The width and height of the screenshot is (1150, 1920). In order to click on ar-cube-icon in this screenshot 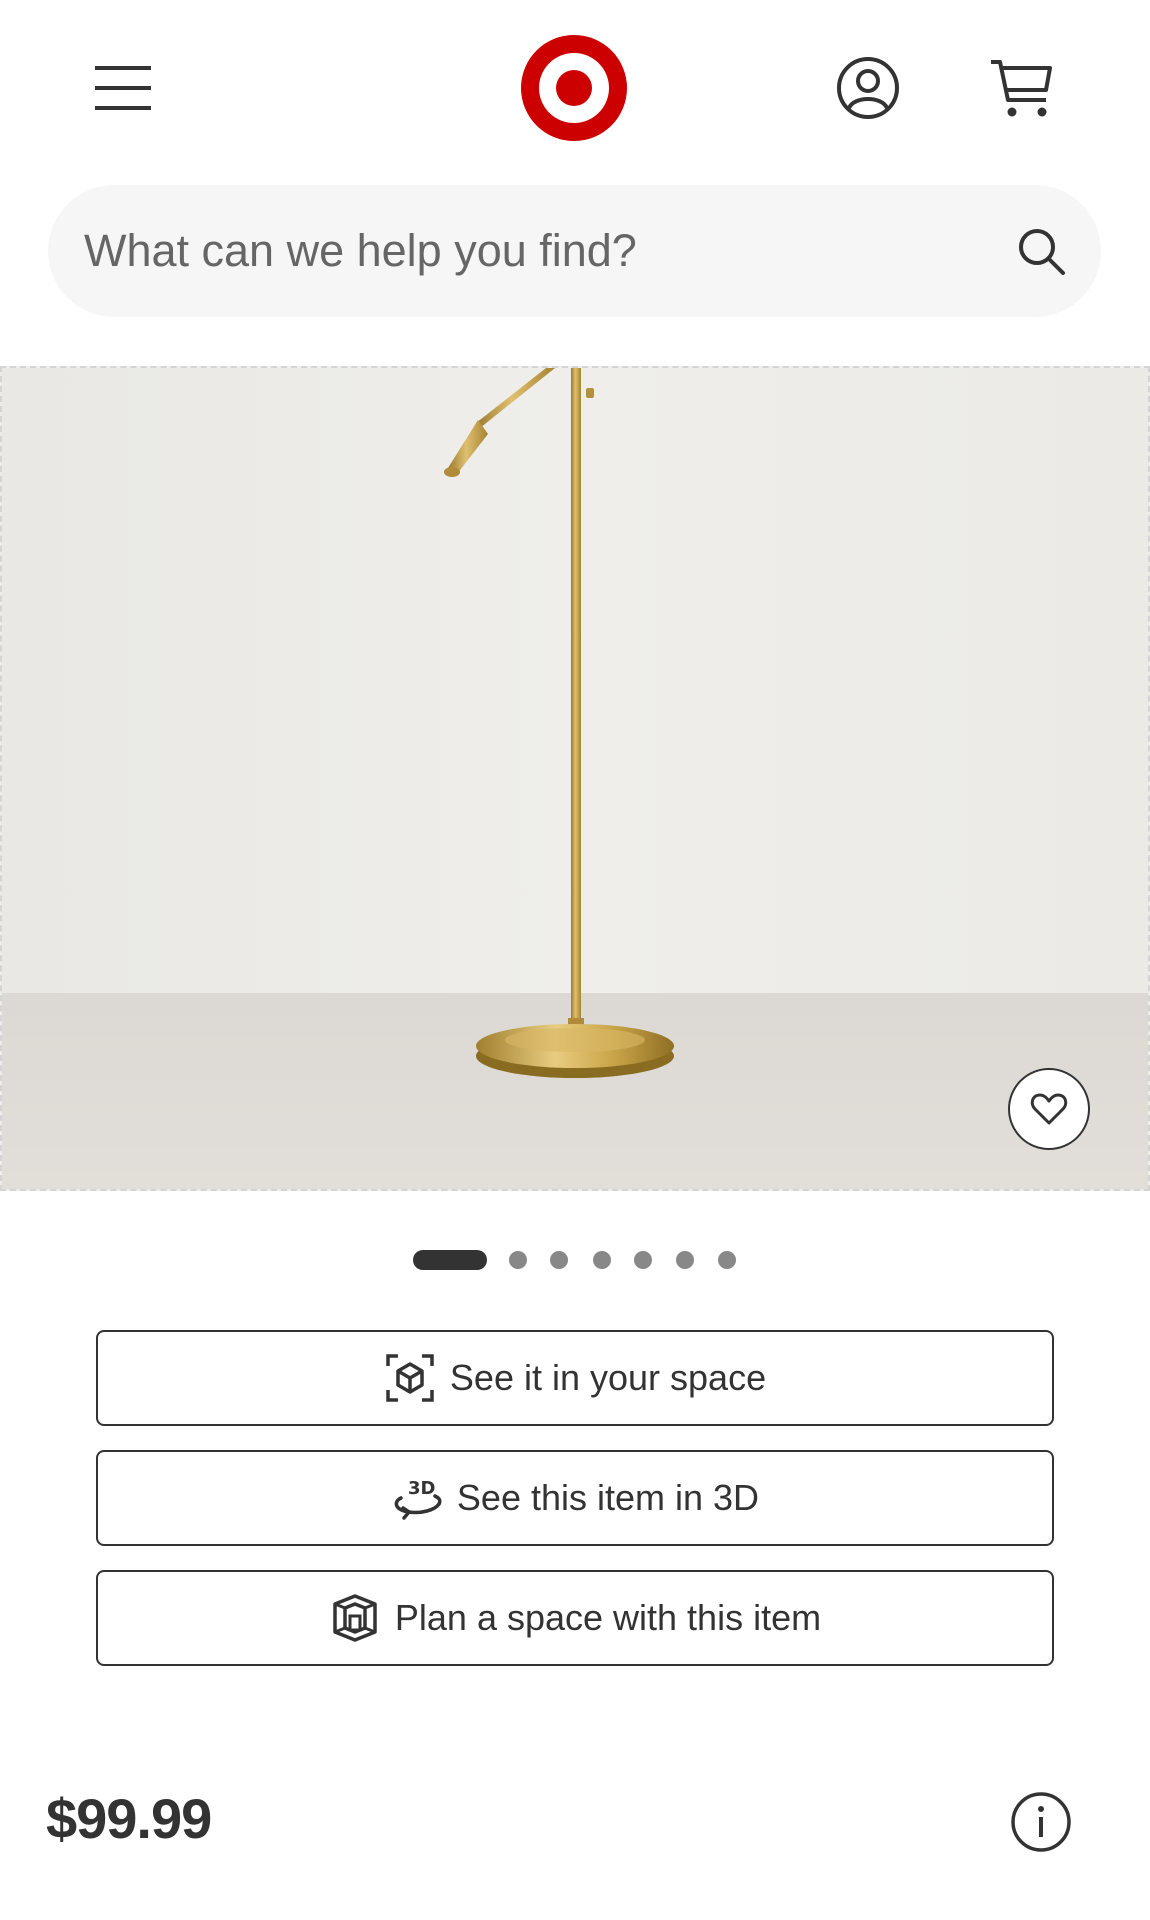, I will do `click(410, 1378)`.